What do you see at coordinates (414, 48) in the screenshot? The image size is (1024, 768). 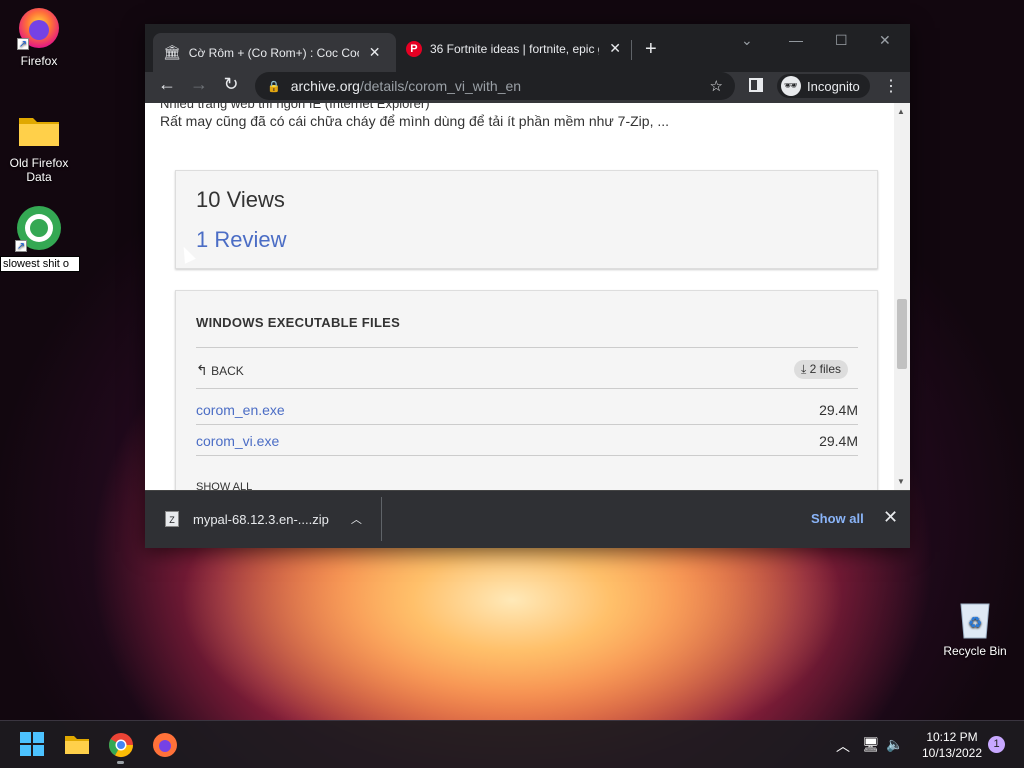 I see `pinterest-icon: P` at bounding box center [414, 48].